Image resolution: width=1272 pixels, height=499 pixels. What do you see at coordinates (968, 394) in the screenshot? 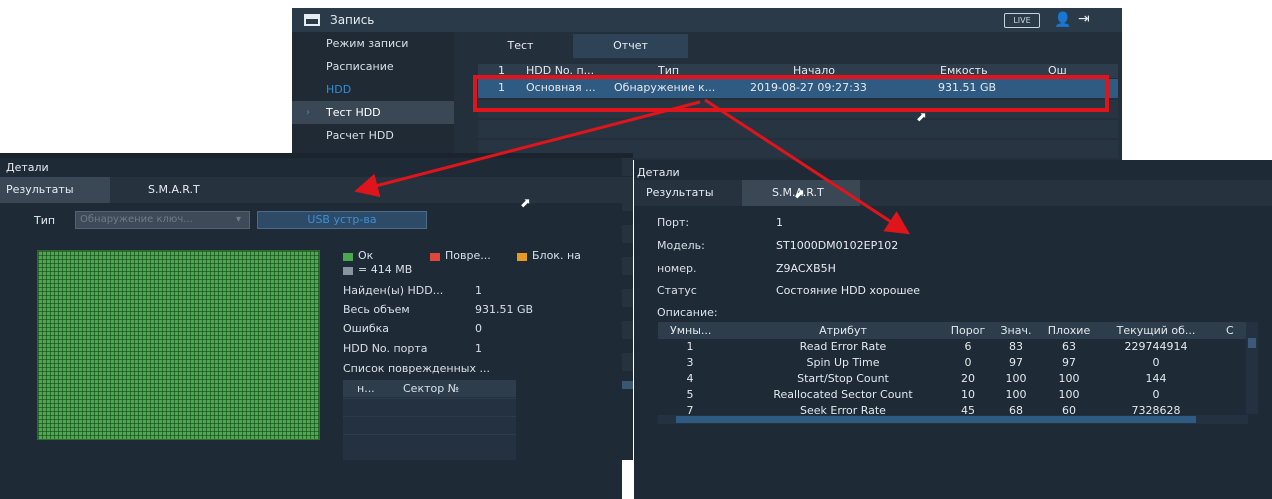
I see `table-cell: 10` at bounding box center [968, 394].